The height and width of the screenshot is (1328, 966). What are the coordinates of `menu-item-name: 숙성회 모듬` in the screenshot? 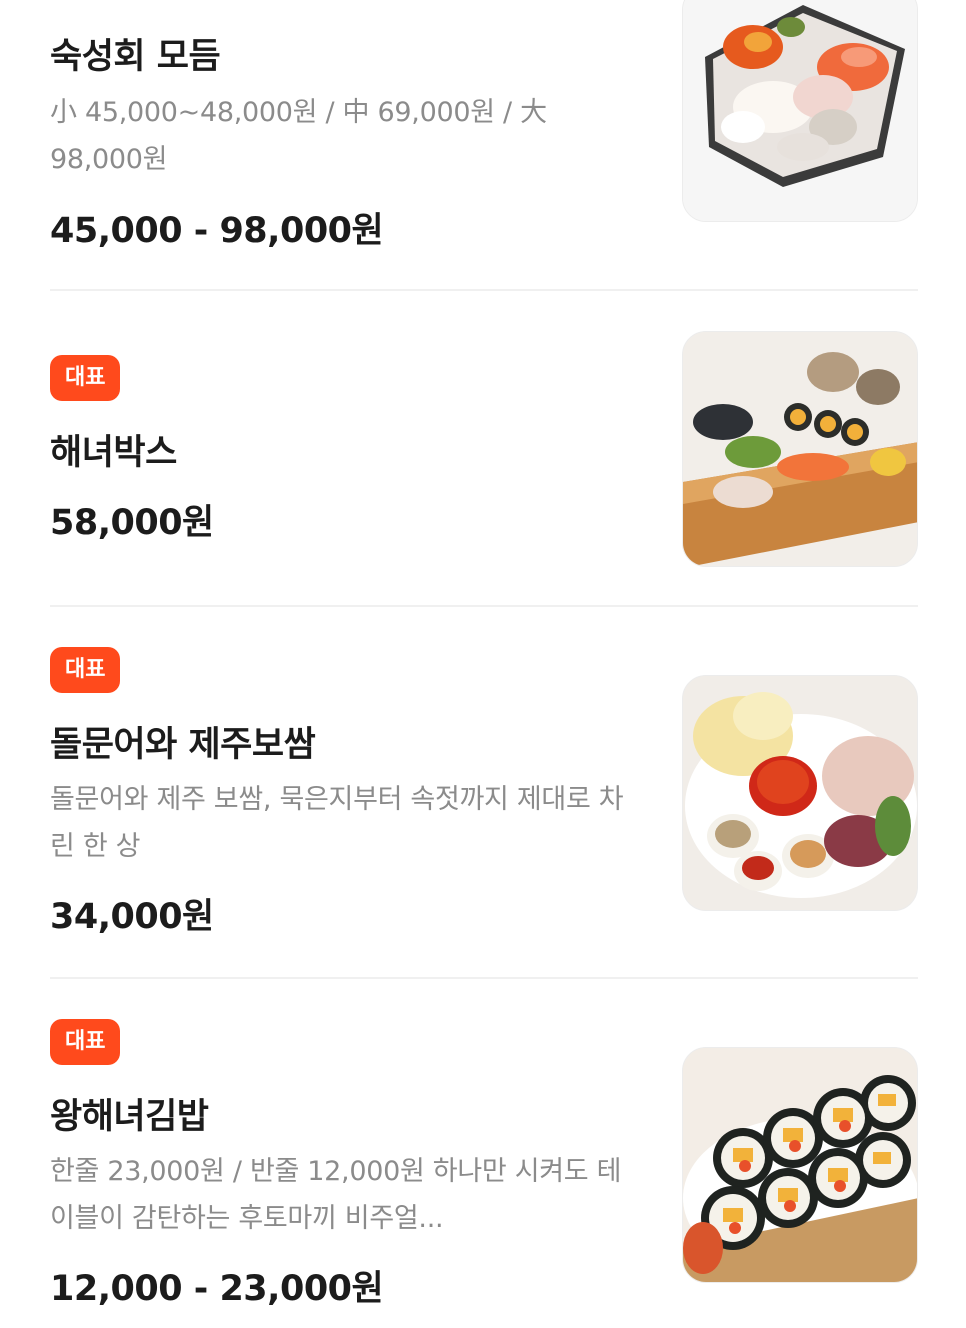 It's located at (135, 57).